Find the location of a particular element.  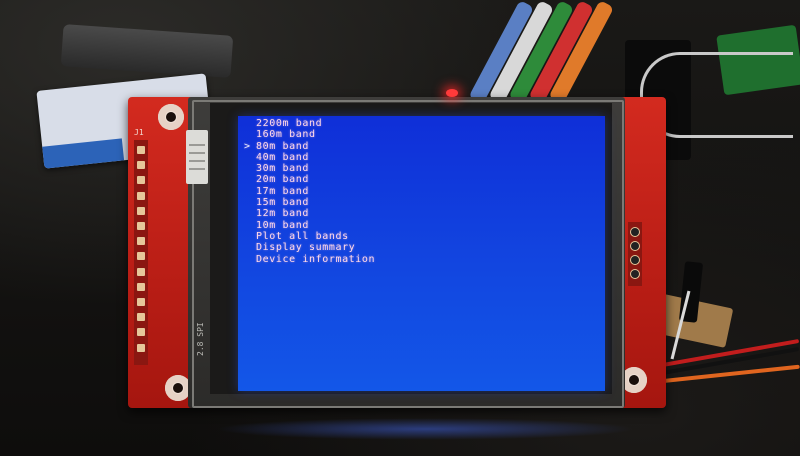

edge-label: 2.8 SPI is located at coordinates (200, 339).